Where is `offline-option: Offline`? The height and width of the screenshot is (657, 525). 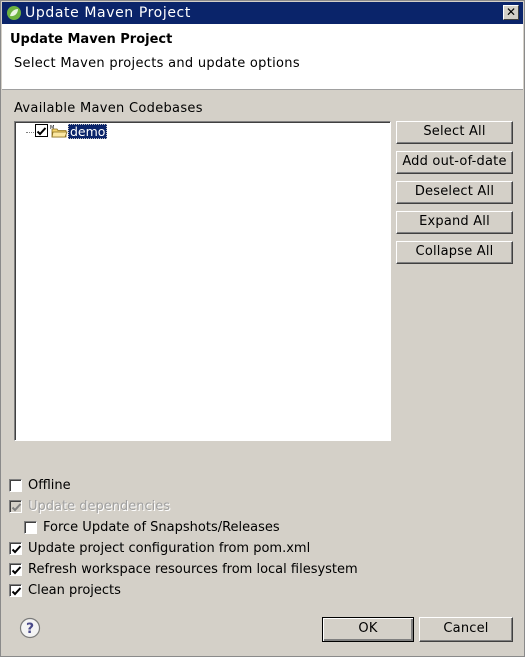 offline-option: Offline is located at coordinates (49, 486).